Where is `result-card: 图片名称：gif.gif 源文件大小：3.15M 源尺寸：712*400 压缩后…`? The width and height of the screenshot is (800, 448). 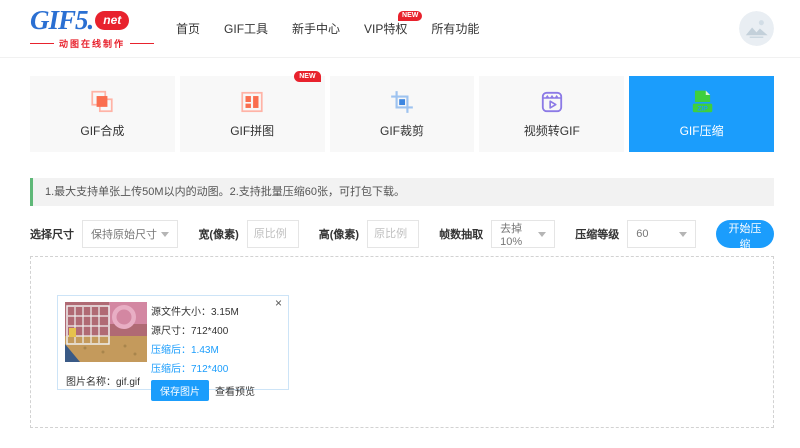 result-card: 图片名称：gif.gif 源文件大小：3.15M 源尺寸：712*400 压缩后… is located at coordinates (173, 348).